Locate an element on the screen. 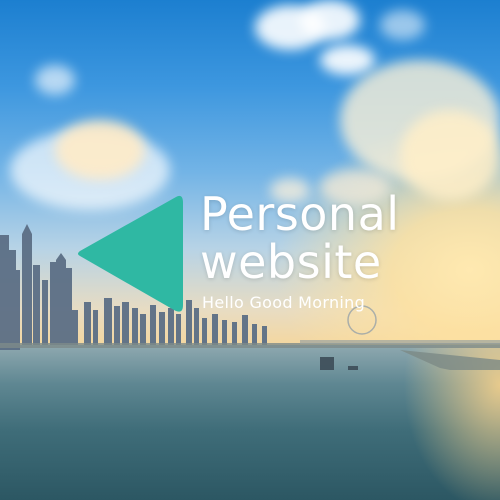 The width and height of the screenshot is (500, 500). site-title-line2: website is located at coordinates (291, 262).